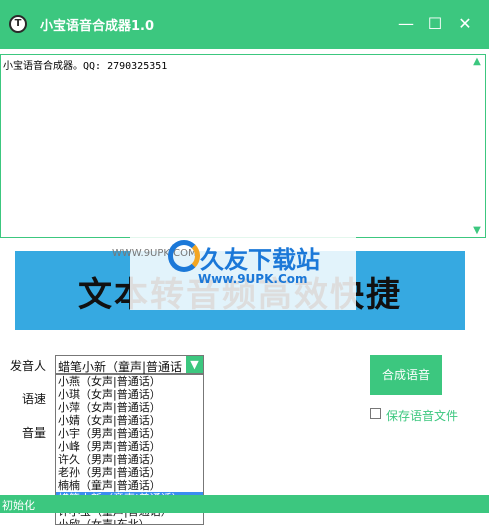 The height and width of the screenshot is (525, 489). I want to click on voice-option: 小峰（男声|普通话）, so click(129, 446).